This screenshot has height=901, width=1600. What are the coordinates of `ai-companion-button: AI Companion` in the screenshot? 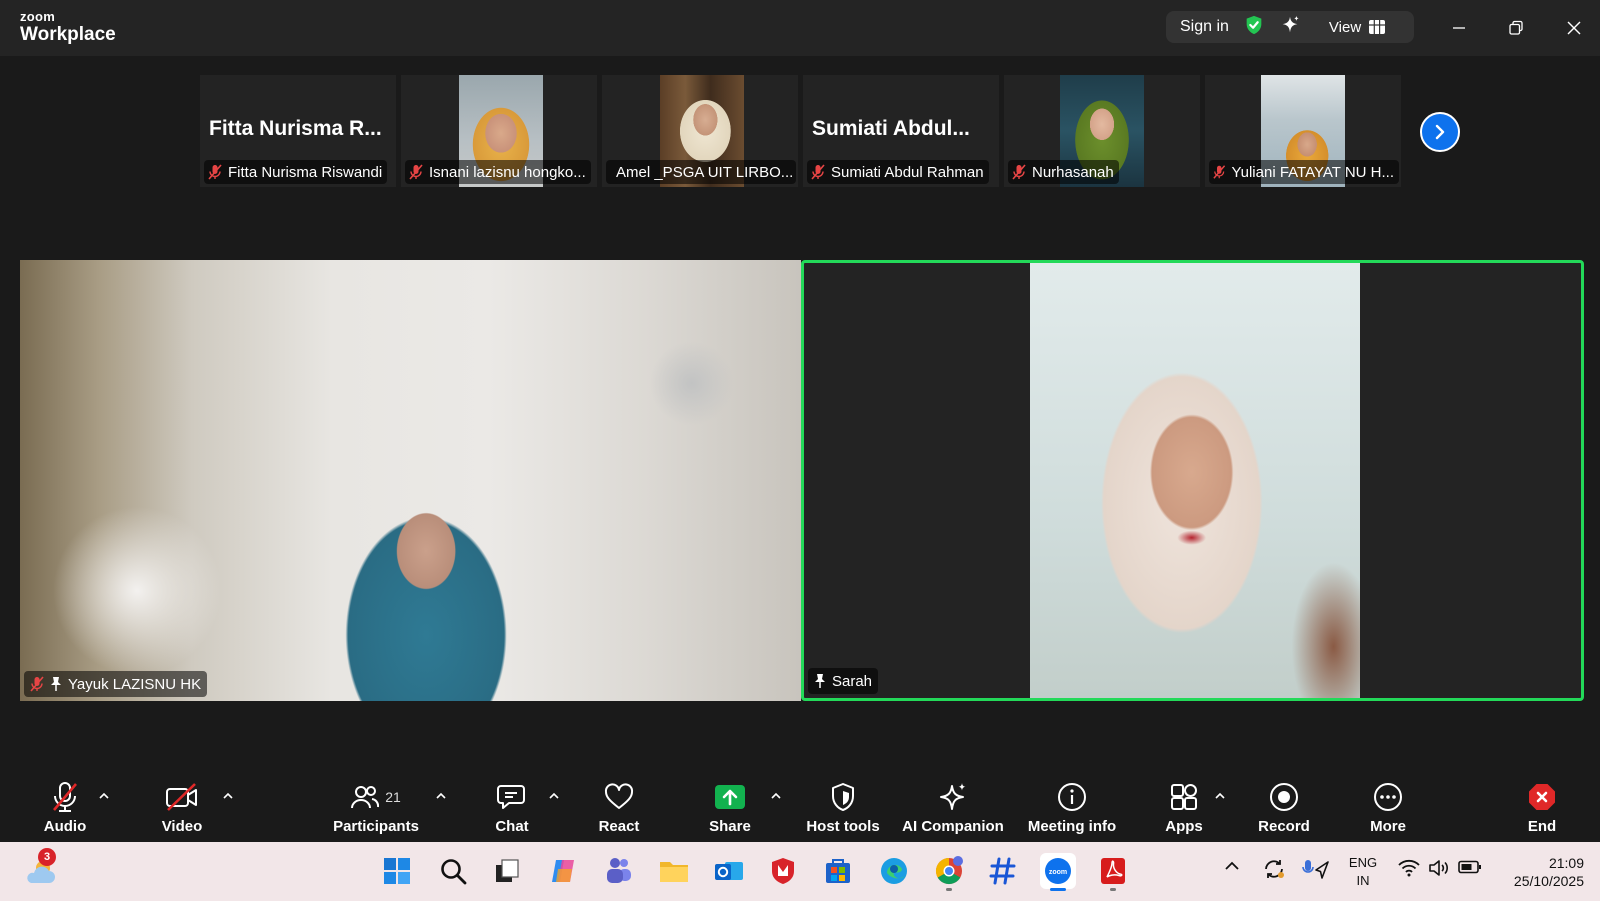 It's located at (953, 805).